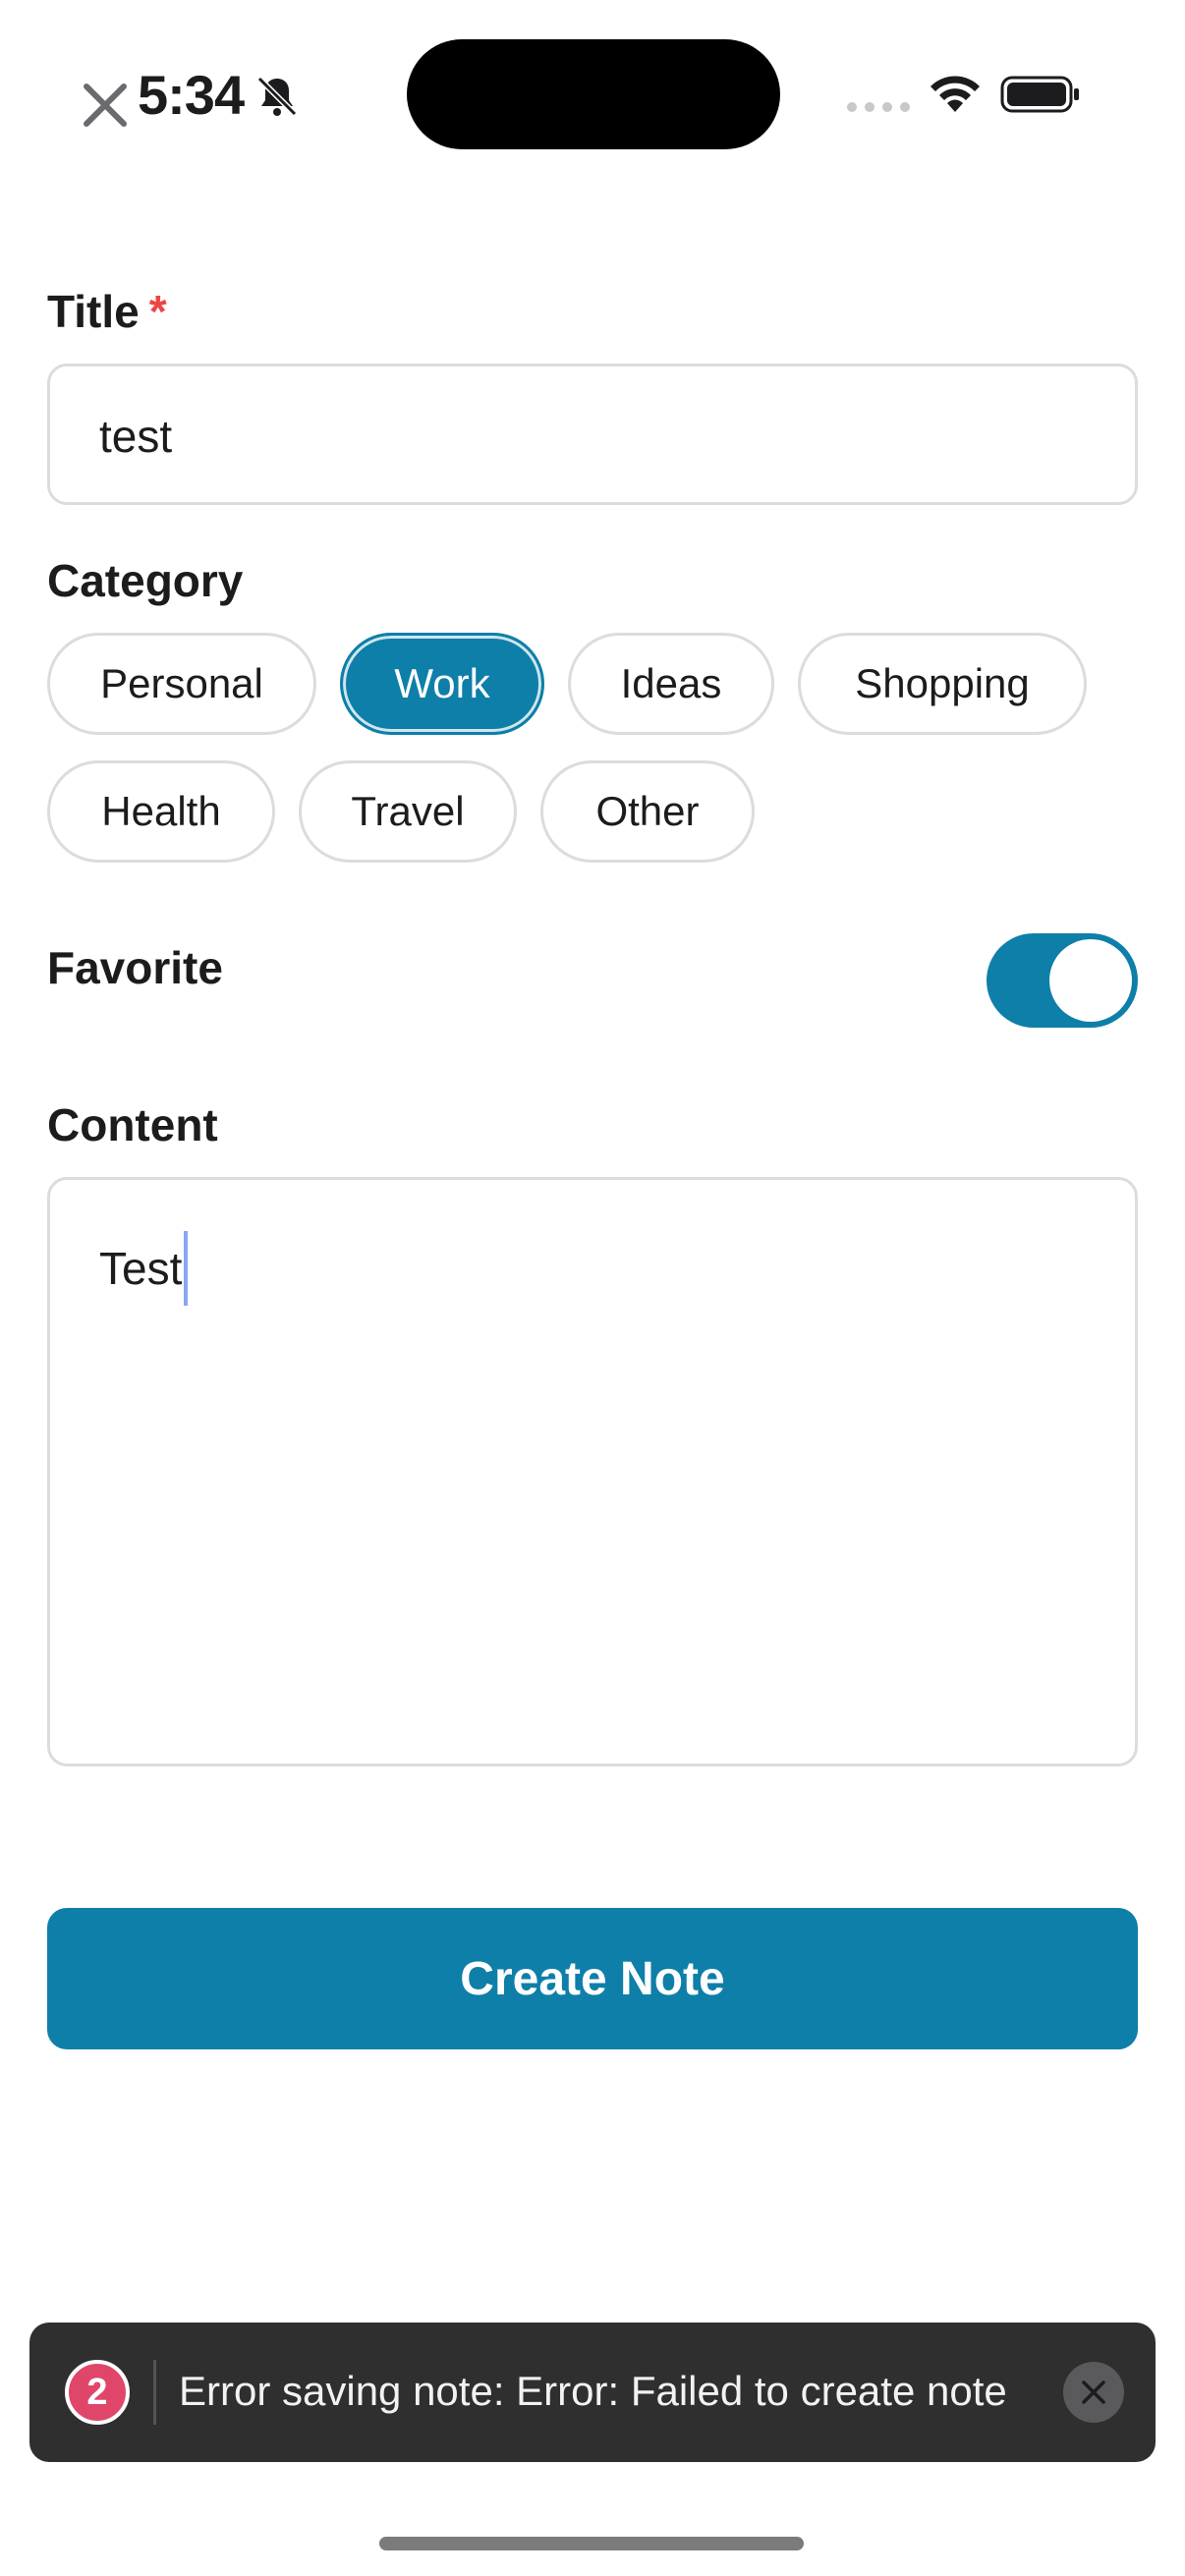 Image resolution: width=1185 pixels, height=2576 pixels. I want to click on status-time: 5:34, so click(192, 95).